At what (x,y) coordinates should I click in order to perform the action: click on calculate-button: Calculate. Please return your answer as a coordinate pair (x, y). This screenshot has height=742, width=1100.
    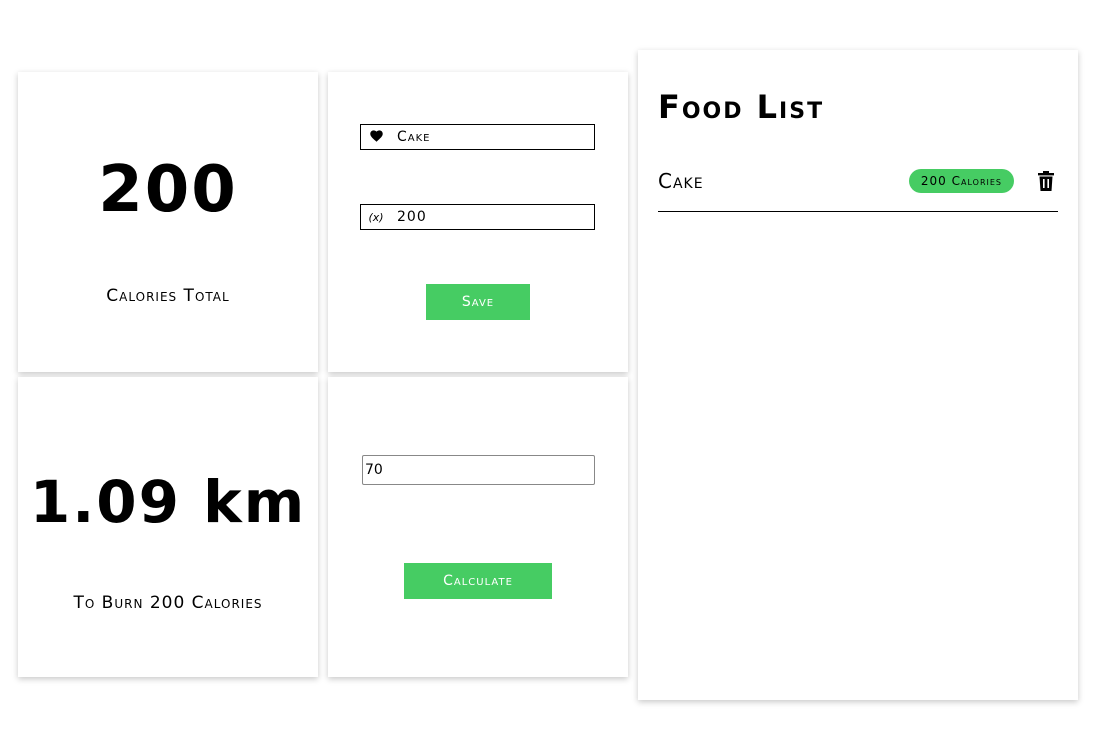
    Looking at the image, I should click on (478, 581).